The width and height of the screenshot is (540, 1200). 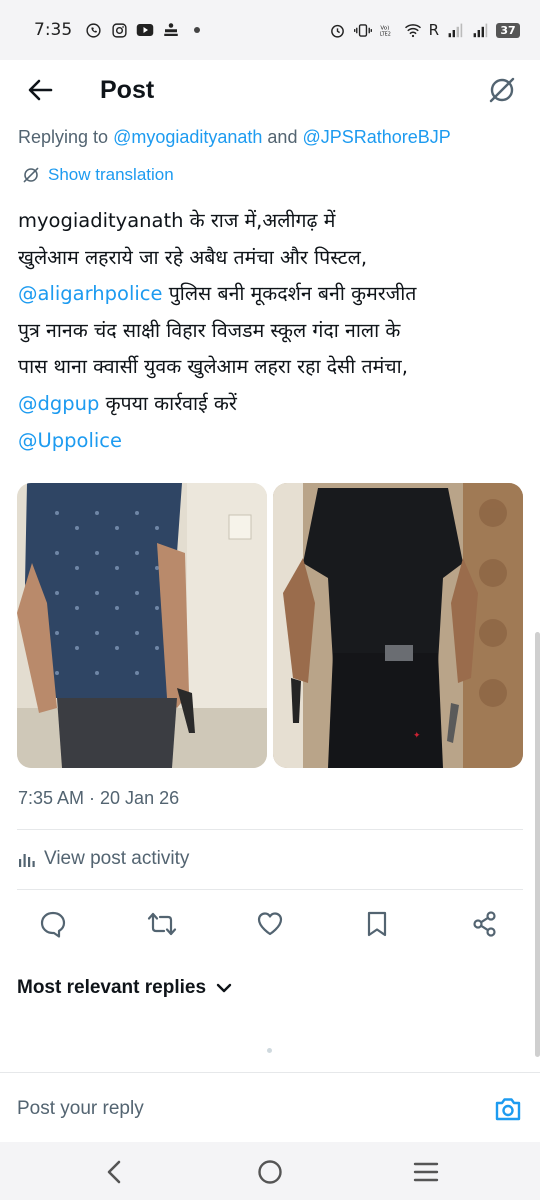 I want to click on bookmark-button, so click(x=377, y=924).